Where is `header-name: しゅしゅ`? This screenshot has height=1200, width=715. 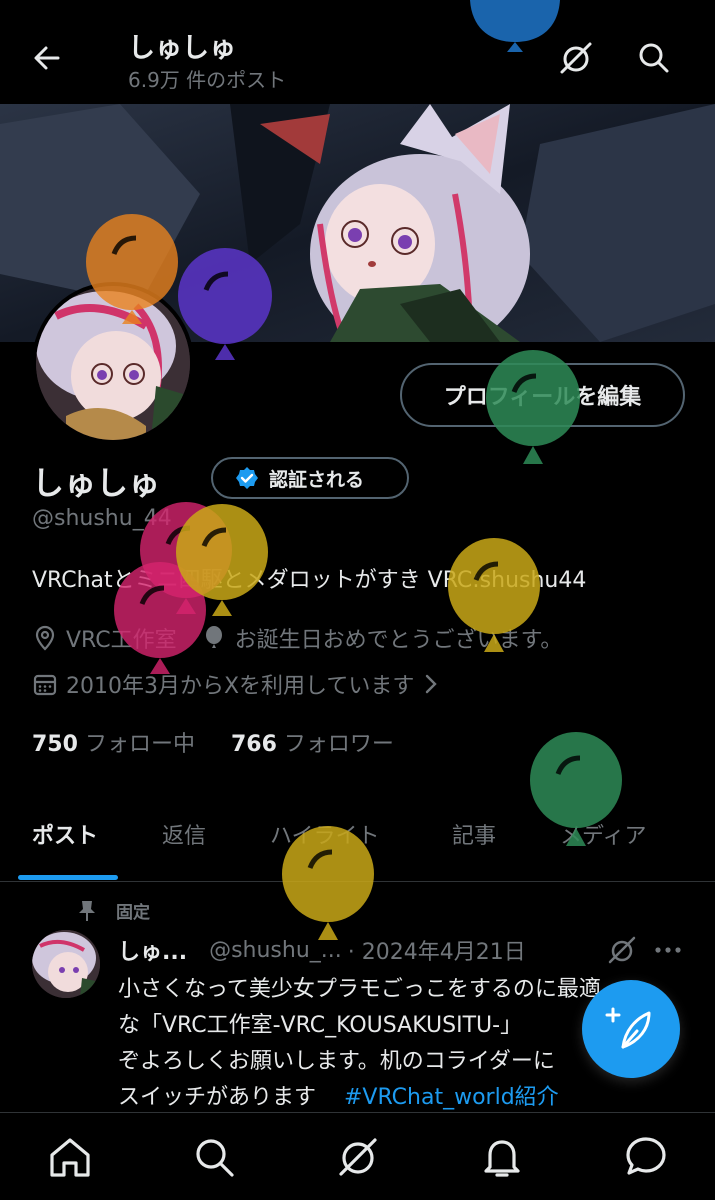 header-name: しゅしゅ is located at coordinates (182, 48).